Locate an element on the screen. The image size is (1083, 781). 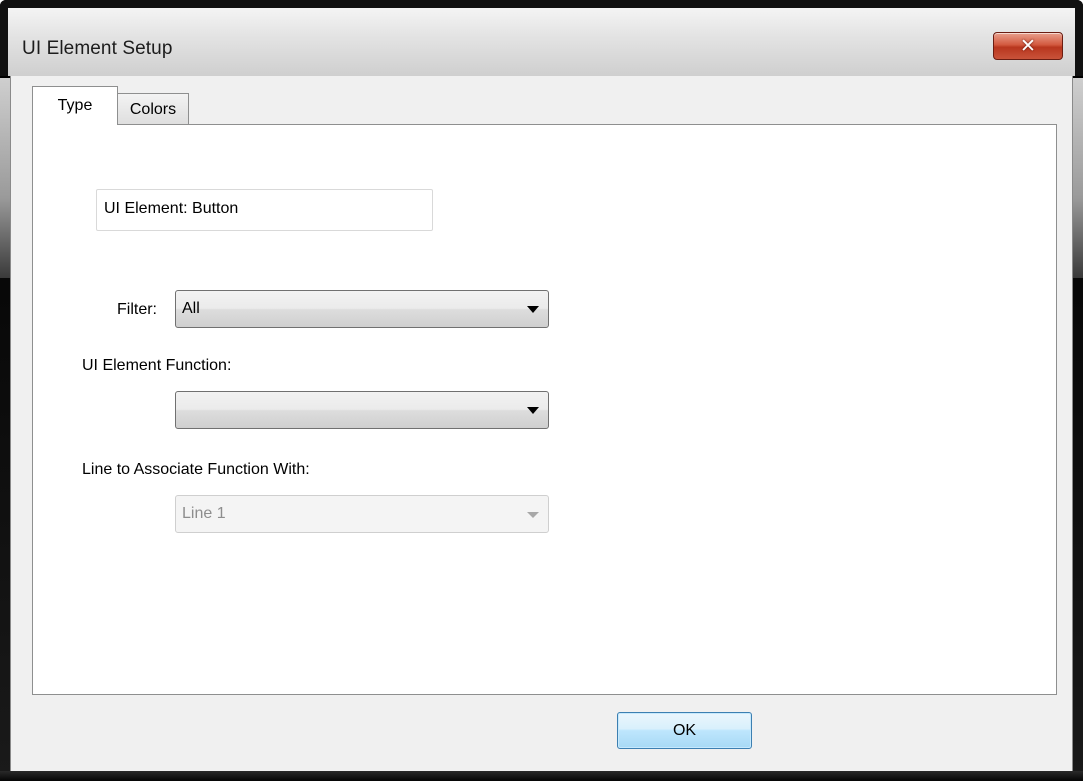
tab-type-label: Type is located at coordinates (75, 105).